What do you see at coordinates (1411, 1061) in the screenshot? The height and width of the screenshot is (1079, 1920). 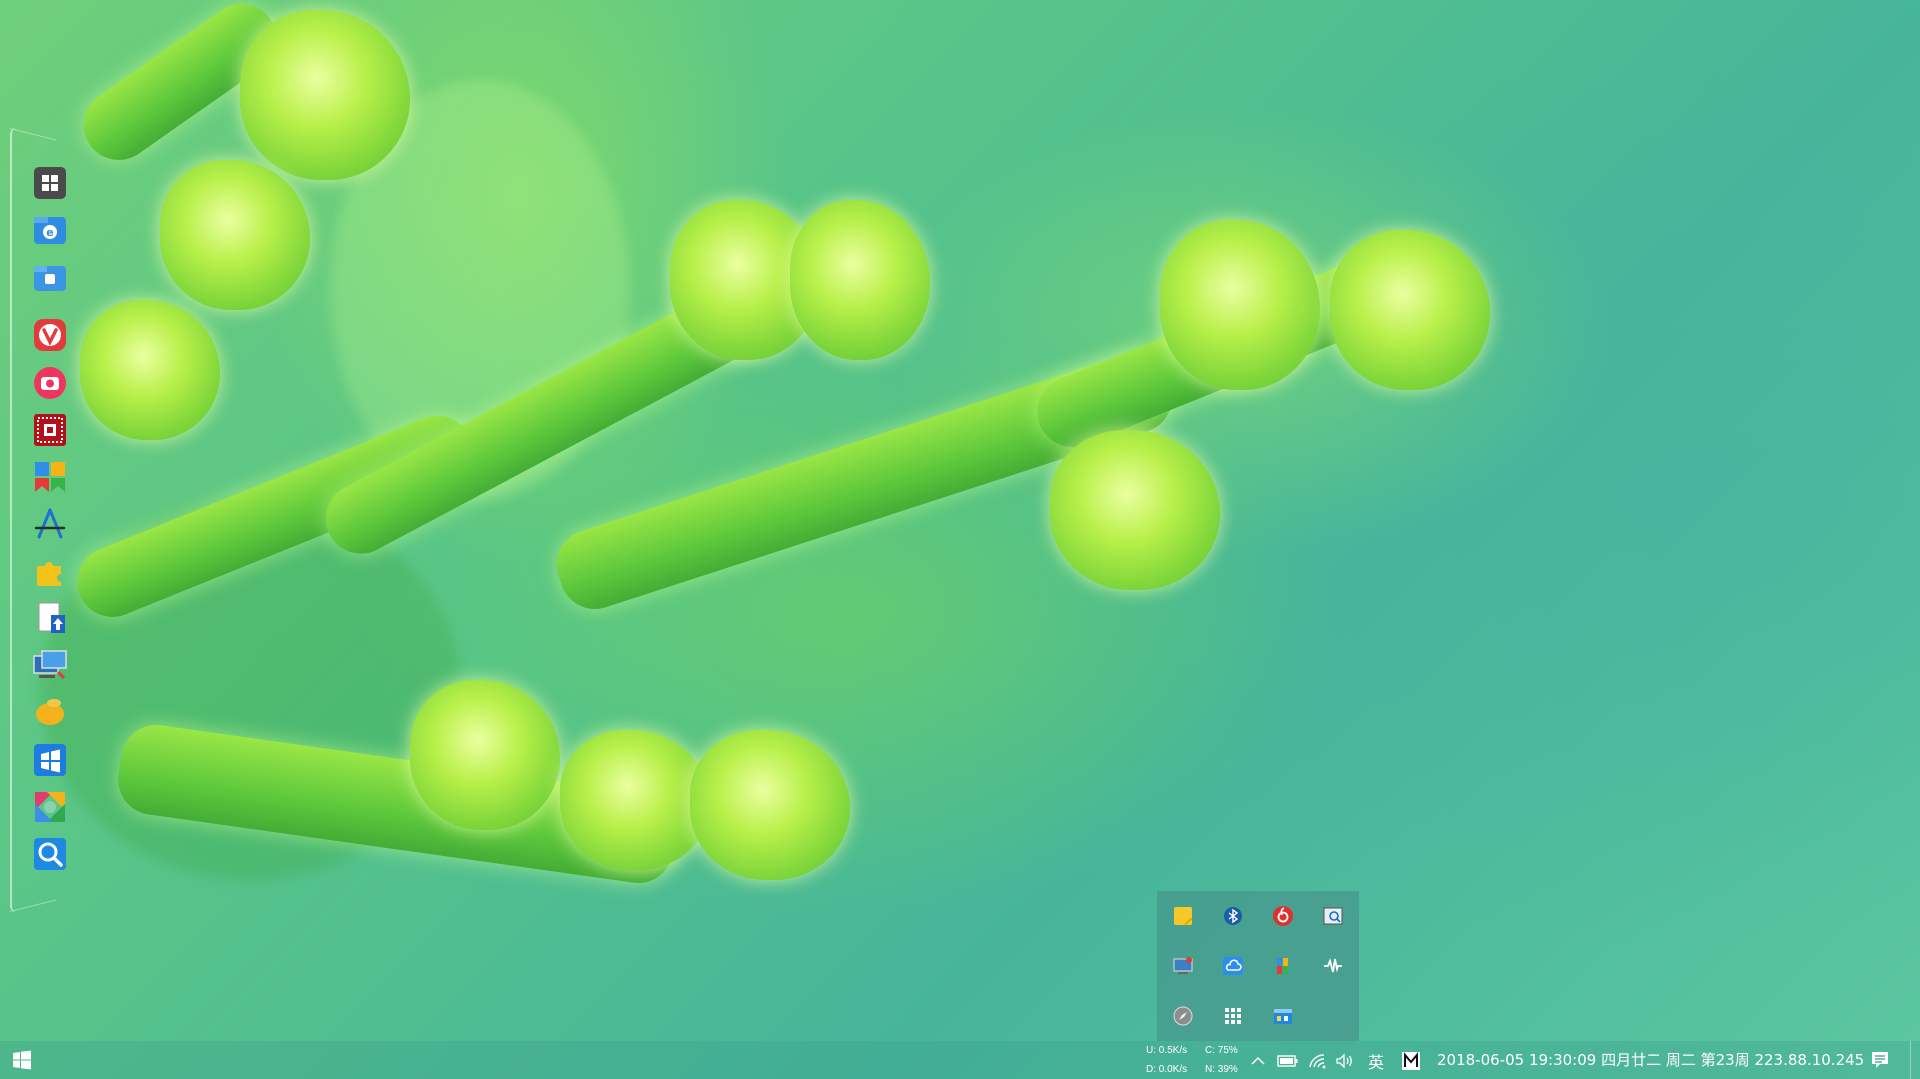 I see `m-app-icon` at bounding box center [1411, 1061].